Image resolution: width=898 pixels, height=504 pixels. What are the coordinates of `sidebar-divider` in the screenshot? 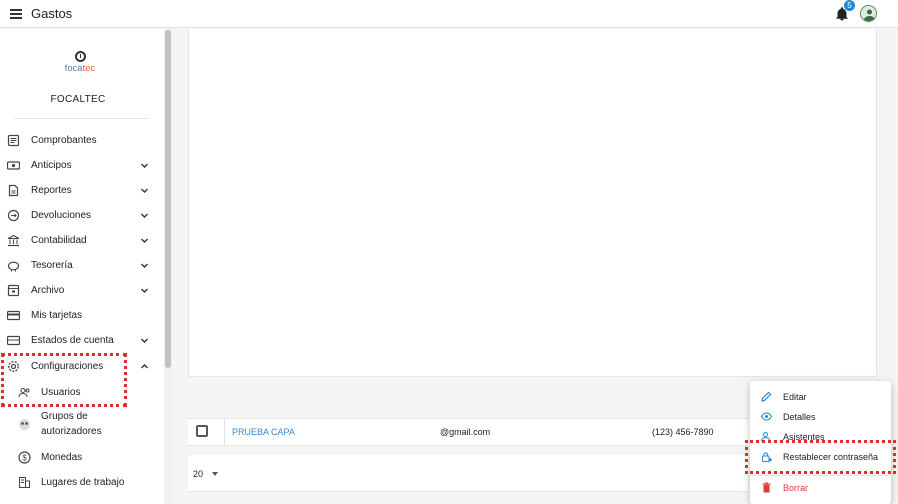 It's located at (81, 118).